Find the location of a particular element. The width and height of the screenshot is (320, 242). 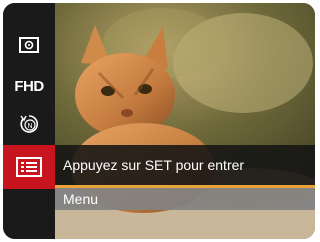

exposure-metering-icon is located at coordinates (29, 45).